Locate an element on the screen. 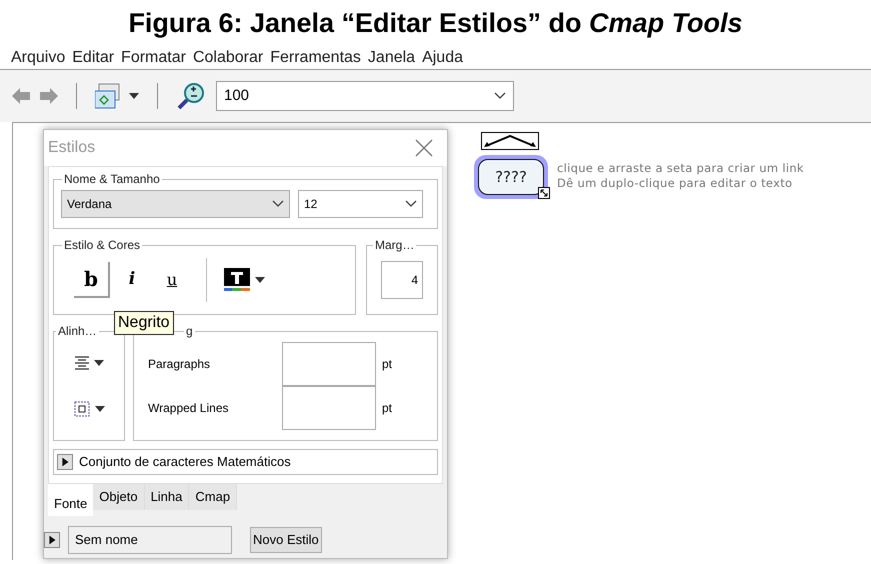 This screenshot has width=871, height=564. hint-text: Dê um duplo-clique para editar o texto is located at coordinates (675, 183).